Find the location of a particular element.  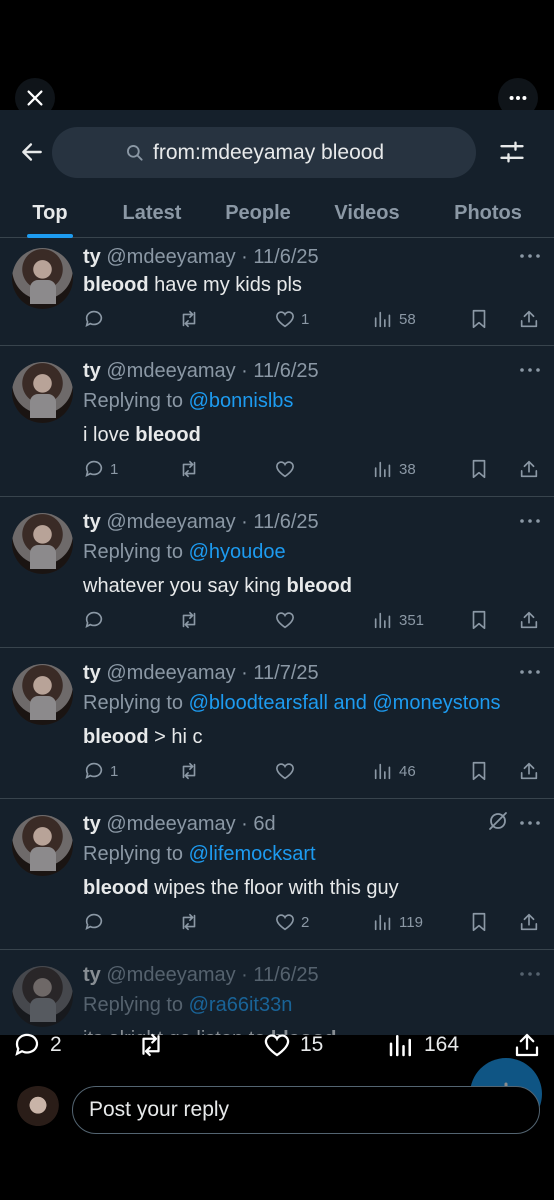

search-input is located at coordinates (278, 152).